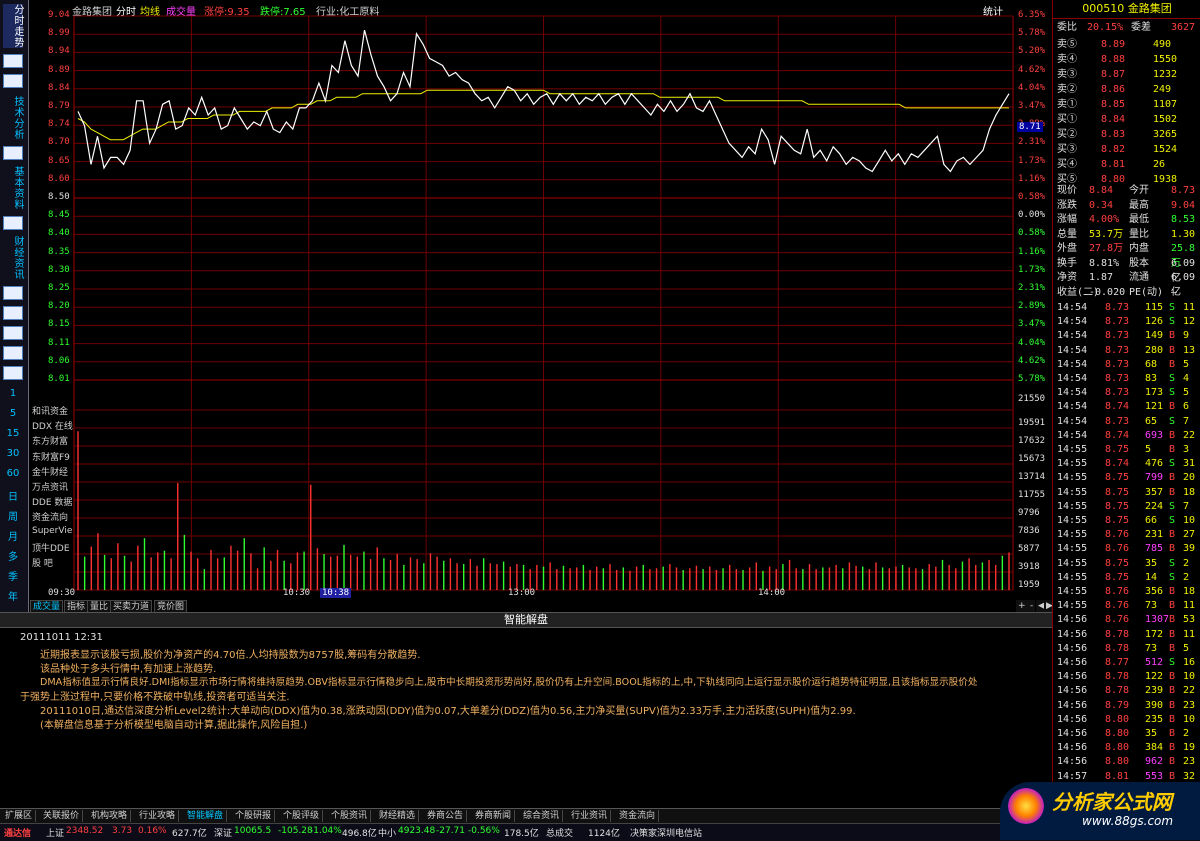  I want to click on tool-link-7: 资金流向, so click(55, 517).